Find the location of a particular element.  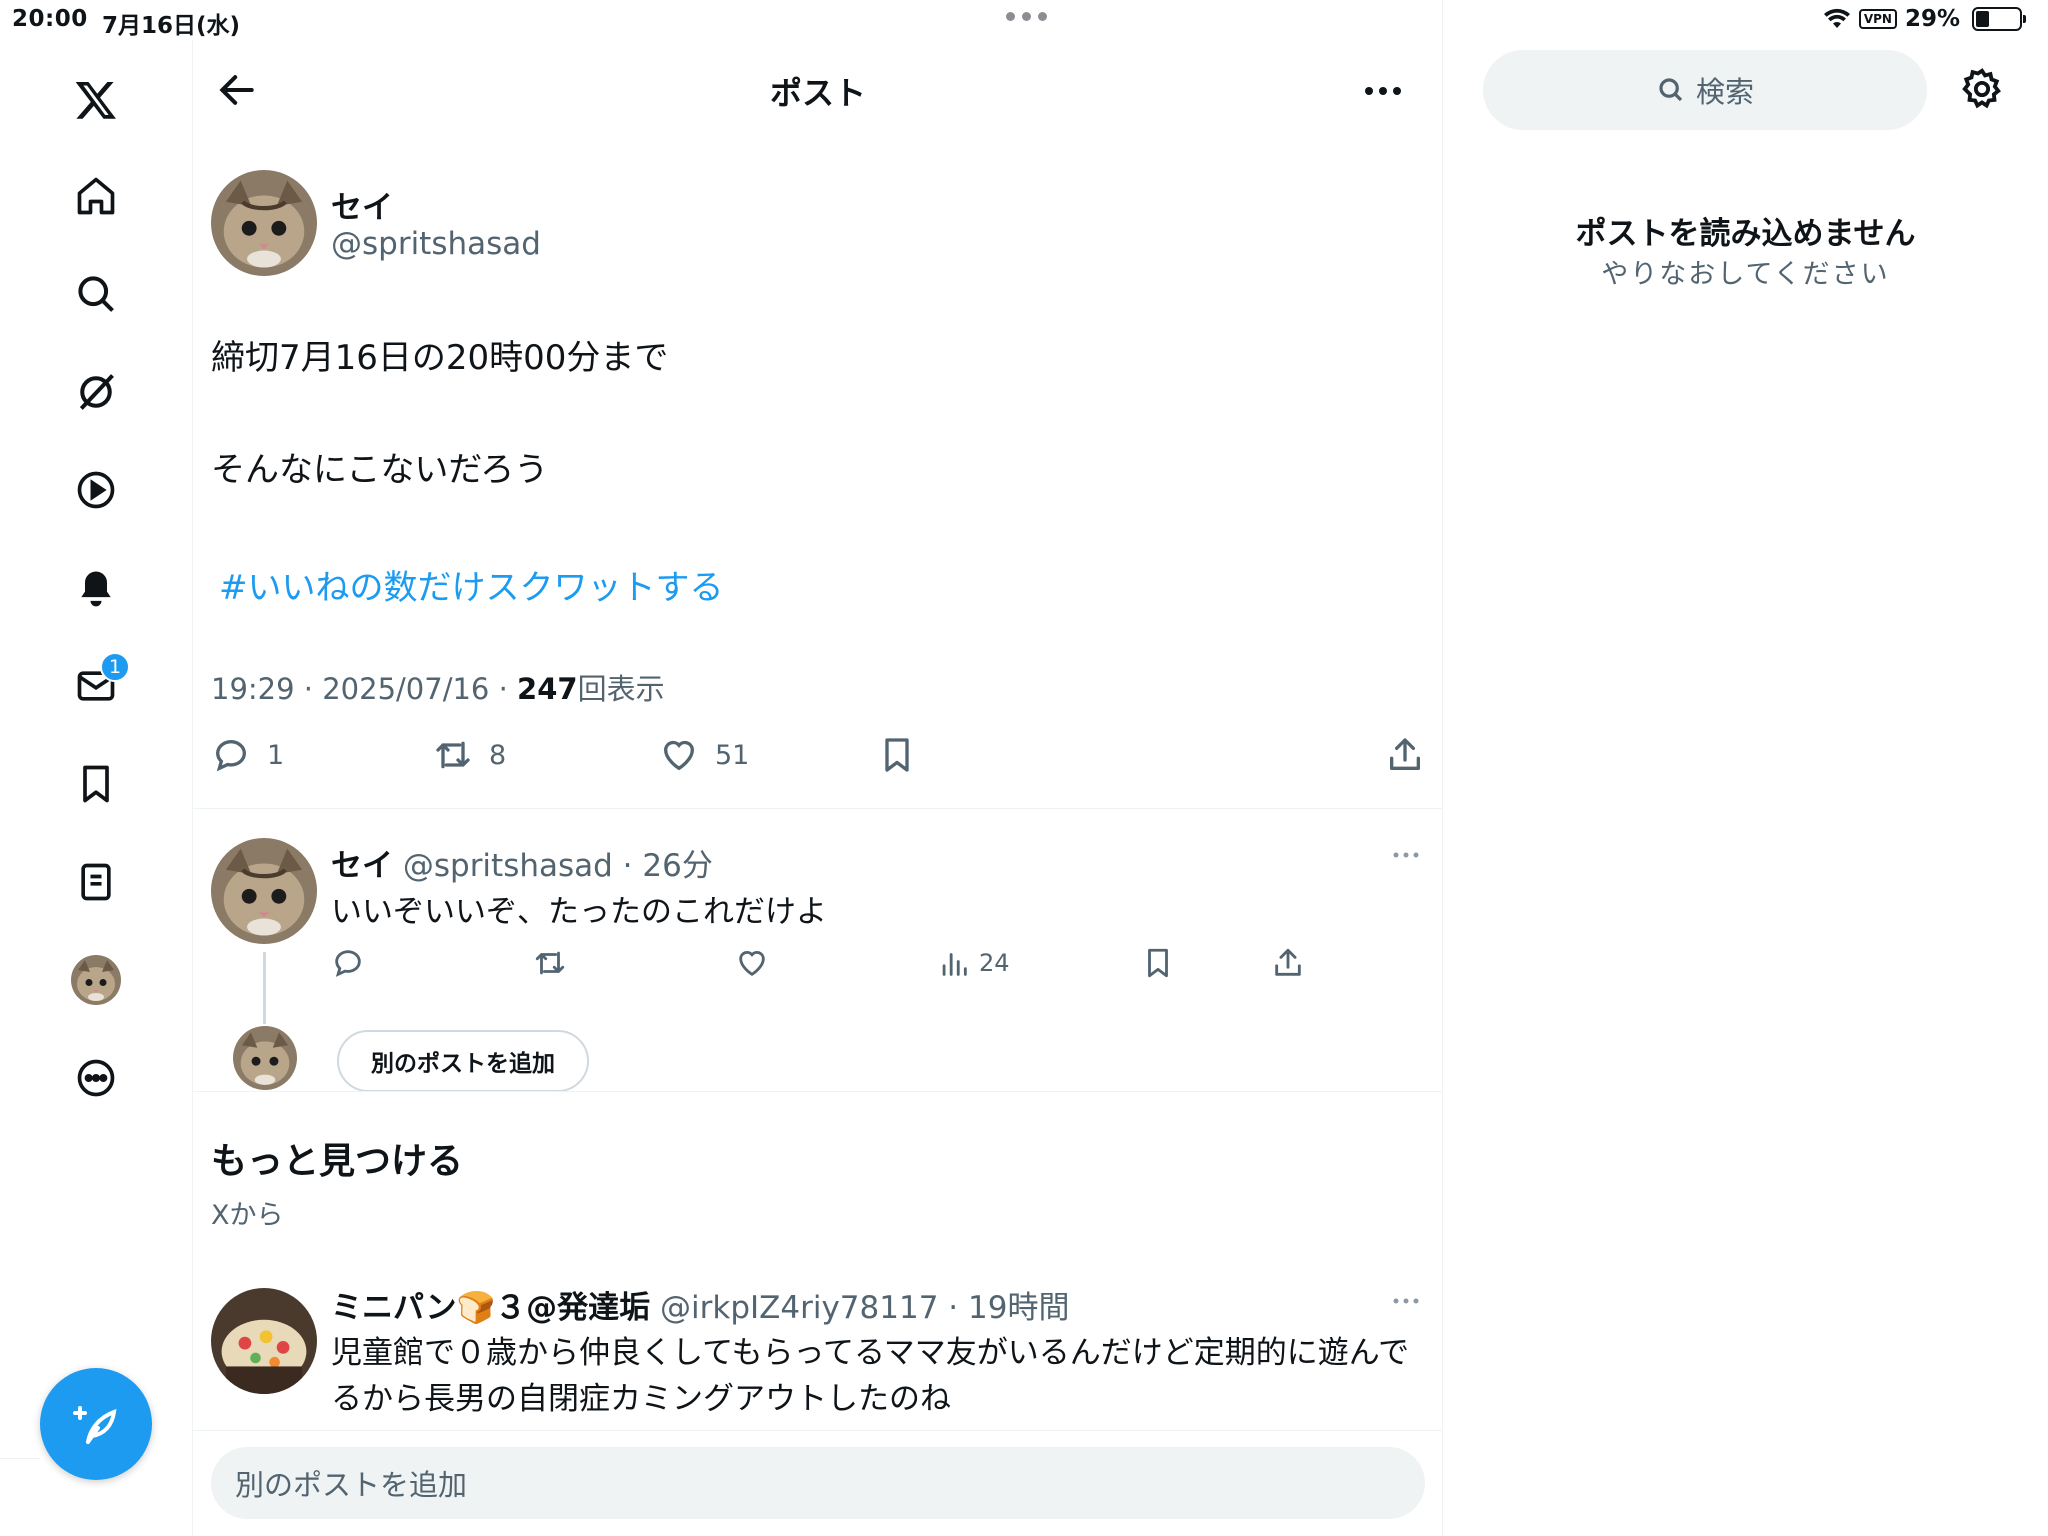

post-meta: 19:29 · 2025/07/16 · 247回表示 is located at coordinates (438, 689).